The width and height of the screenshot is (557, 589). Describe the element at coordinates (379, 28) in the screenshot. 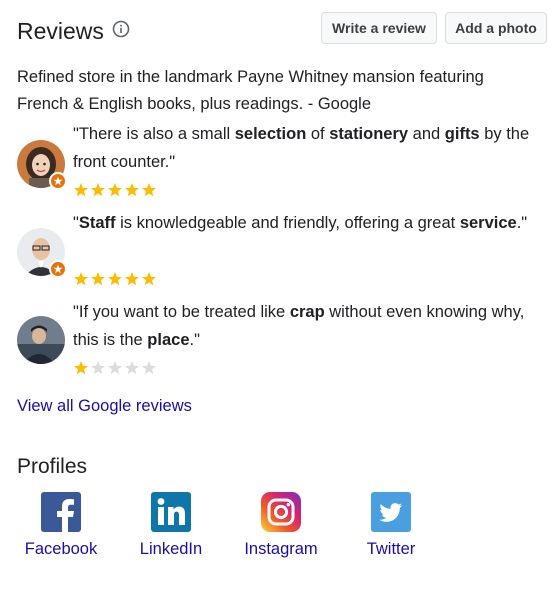

I see `write-review-button: Write a review` at that location.